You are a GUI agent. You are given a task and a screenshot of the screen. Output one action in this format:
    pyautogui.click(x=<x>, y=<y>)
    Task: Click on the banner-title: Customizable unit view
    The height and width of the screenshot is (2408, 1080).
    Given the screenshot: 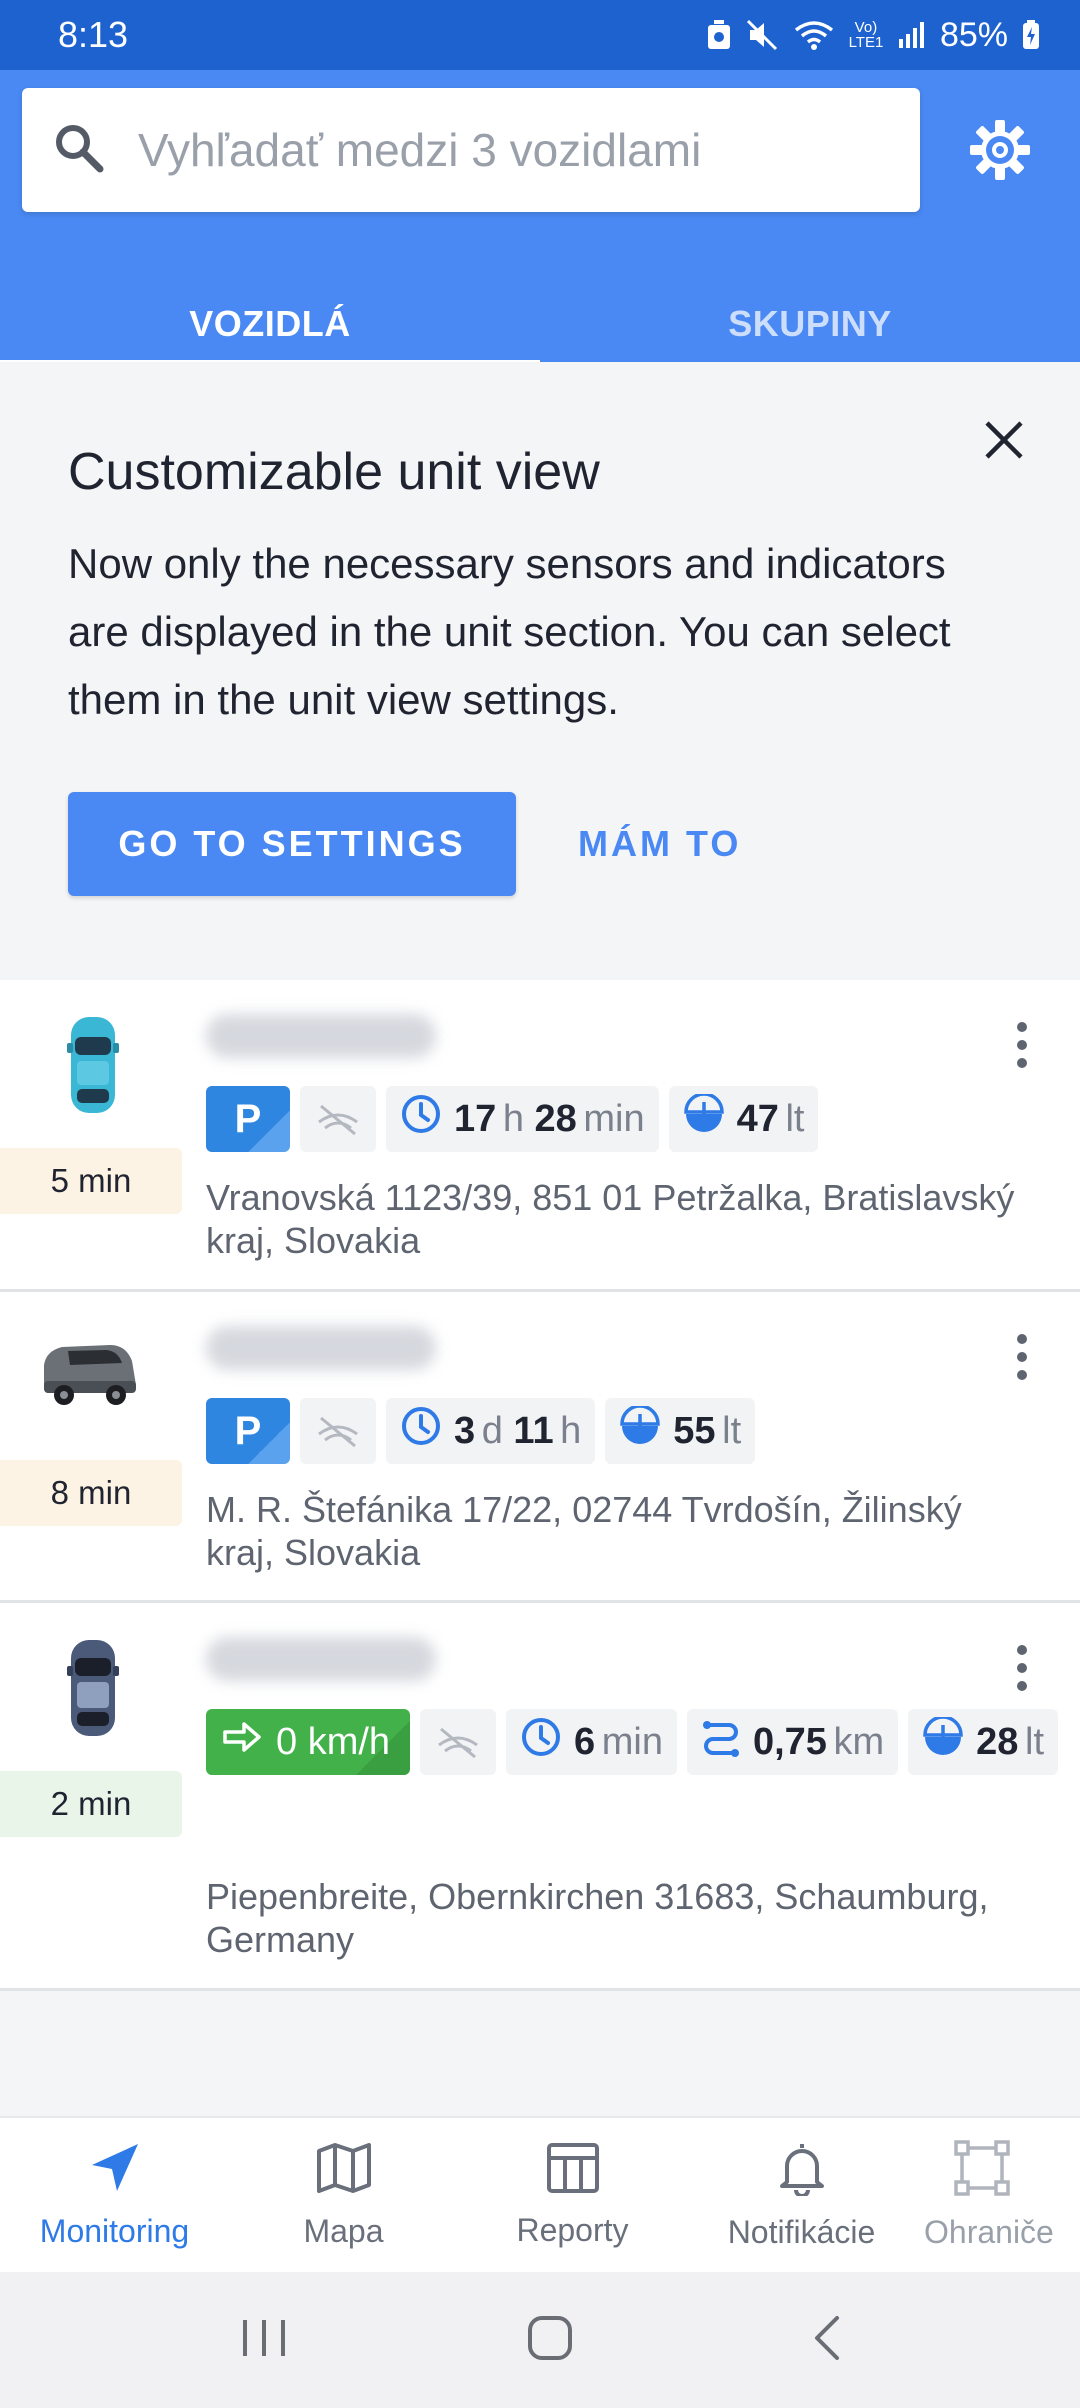 What is the action you would take?
    pyautogui.click(x=334, y=472)
    